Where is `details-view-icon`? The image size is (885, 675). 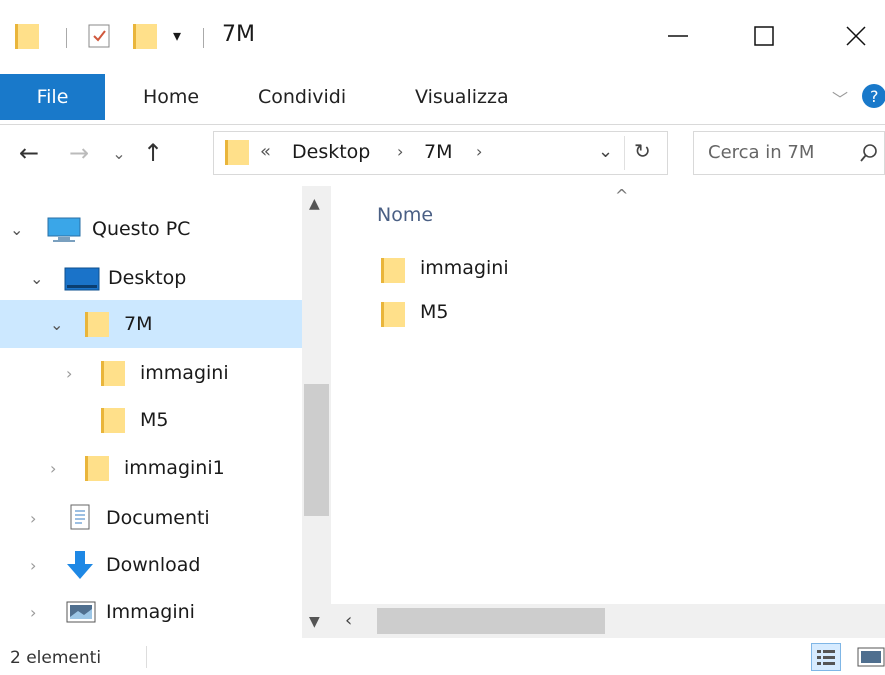 details-view-icon is located at coordinates (826, 657).